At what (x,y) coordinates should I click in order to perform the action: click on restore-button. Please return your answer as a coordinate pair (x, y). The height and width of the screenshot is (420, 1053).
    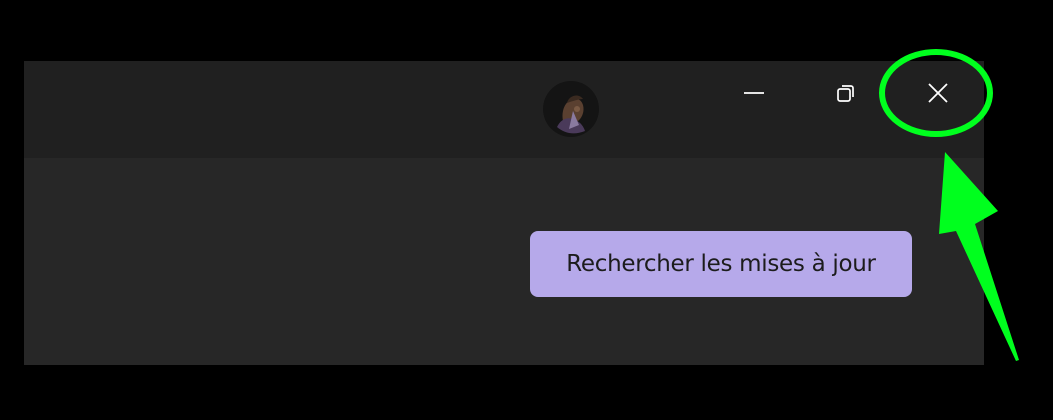
    Looking at the image, I should click on (846, 93).